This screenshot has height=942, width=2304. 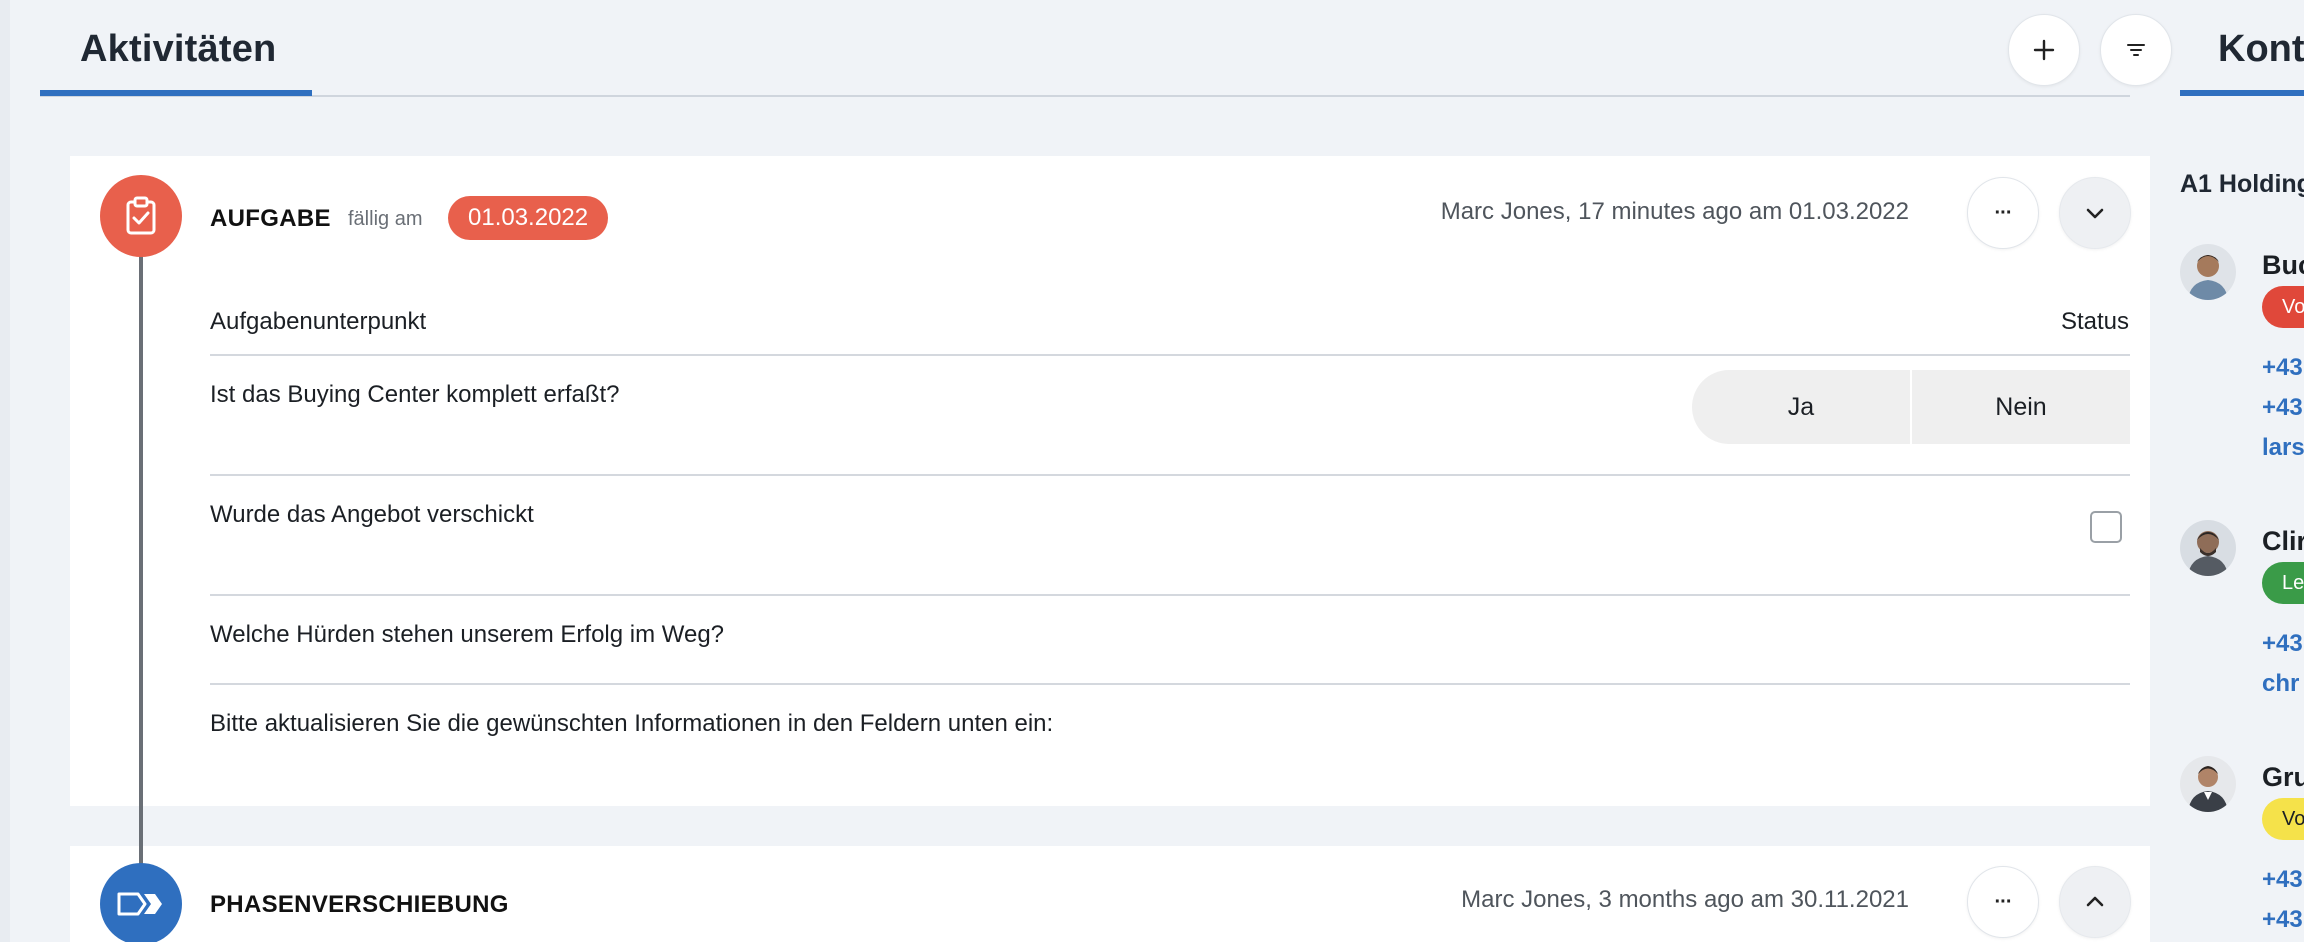 I want to click on due-date-badge: 01.03.2022, so click(x=528, y=218).